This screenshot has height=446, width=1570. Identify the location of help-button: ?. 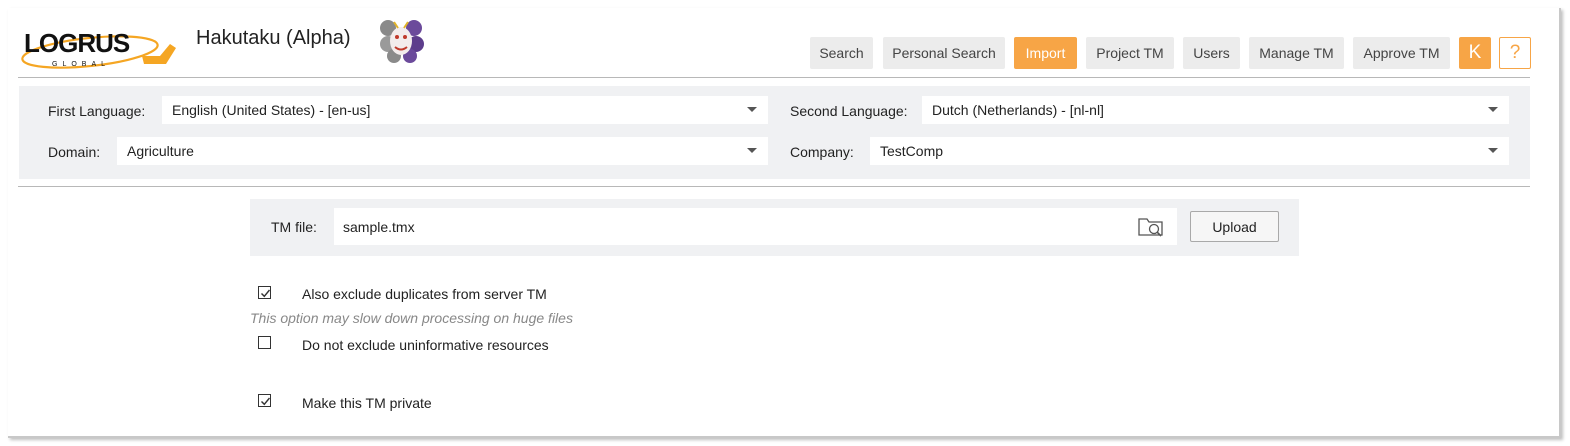
(1515, 53).